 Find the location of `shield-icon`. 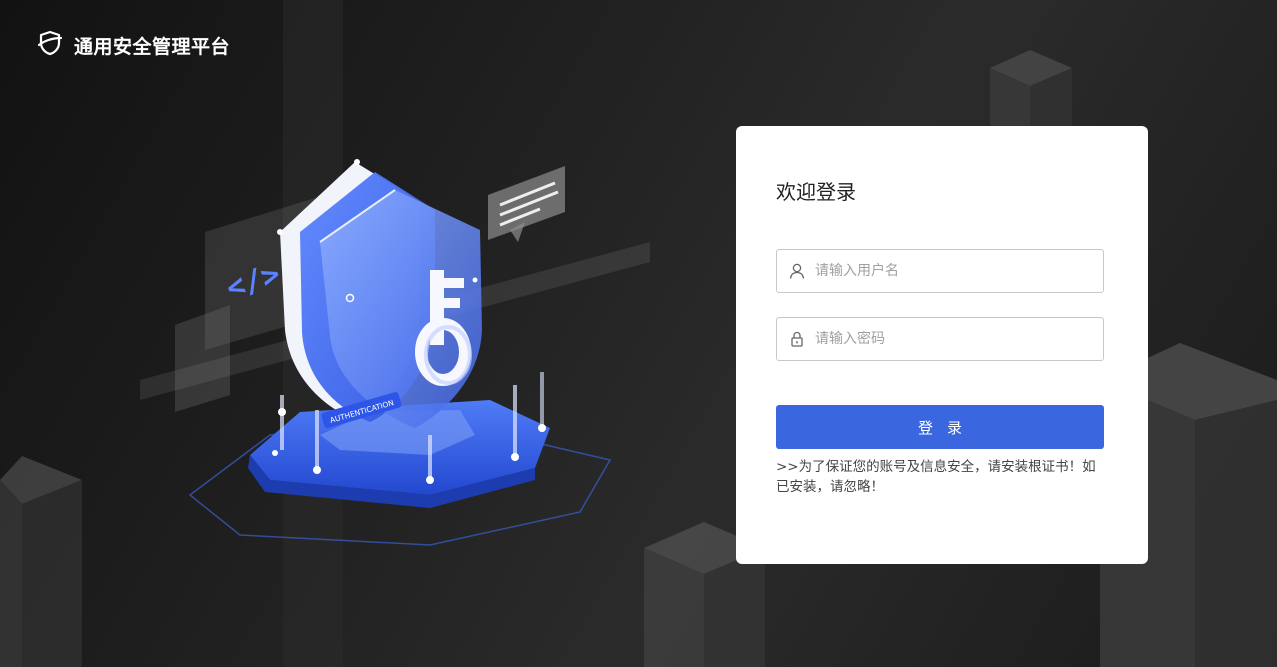

shield-icon is located at coordinates (50, 45).